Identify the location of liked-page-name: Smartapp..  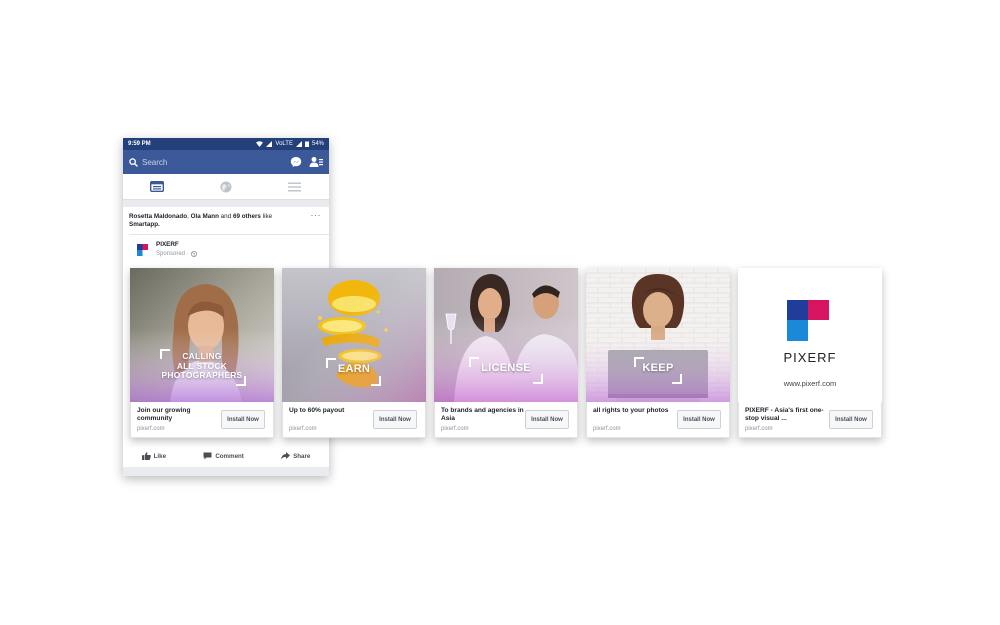
(144, 224).